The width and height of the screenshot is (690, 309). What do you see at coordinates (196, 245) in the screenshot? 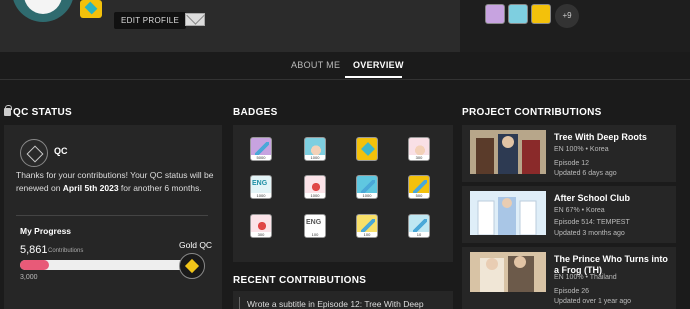
I see `gold-qc-label: Gold QC` at bounding box center [196, 245].